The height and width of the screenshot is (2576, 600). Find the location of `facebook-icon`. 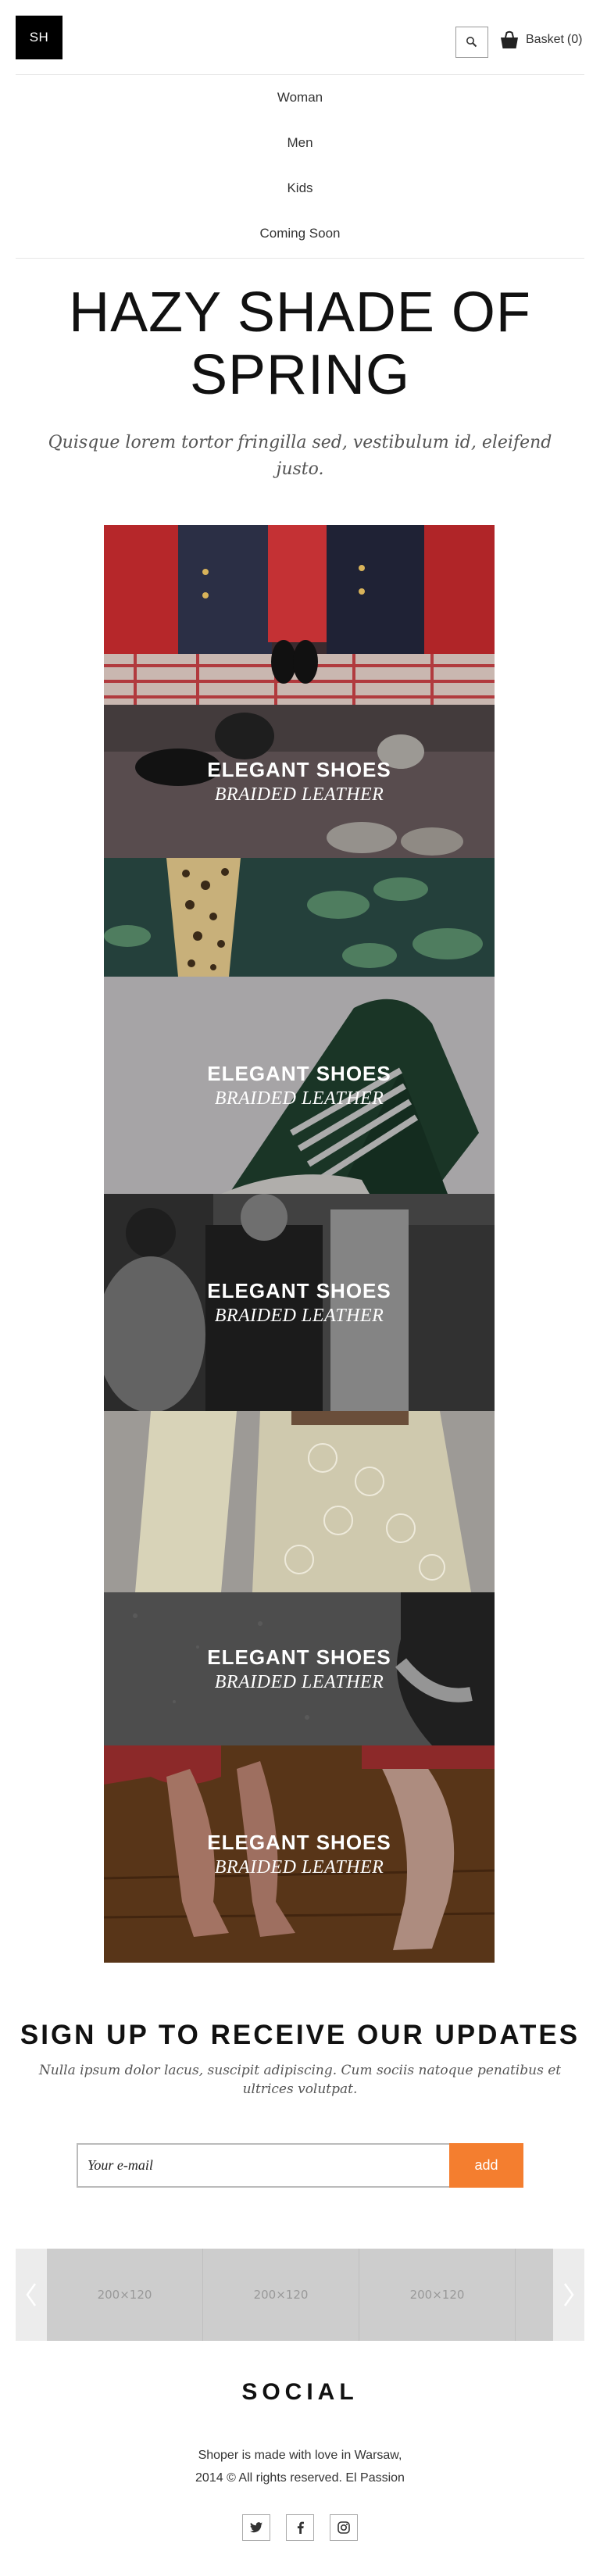

facebook-icon is located at coordinates (300, 2527).